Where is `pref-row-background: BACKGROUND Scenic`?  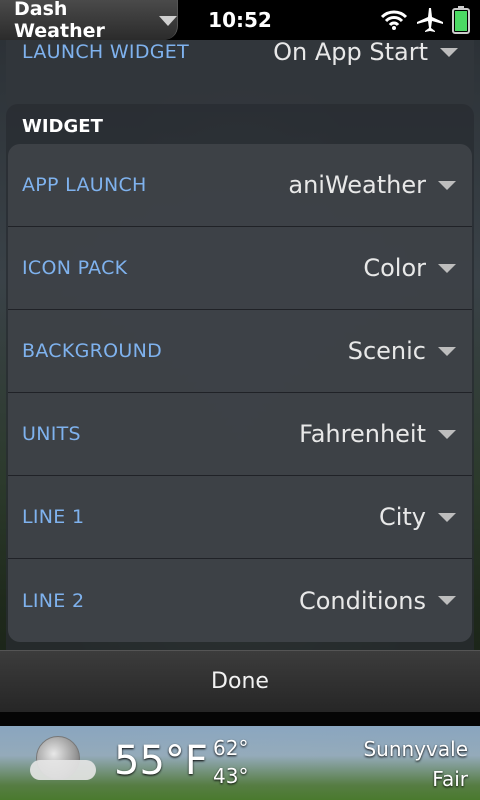
pref-row-background: BACKGROUND Scenic is located at coordinates (240, 351).